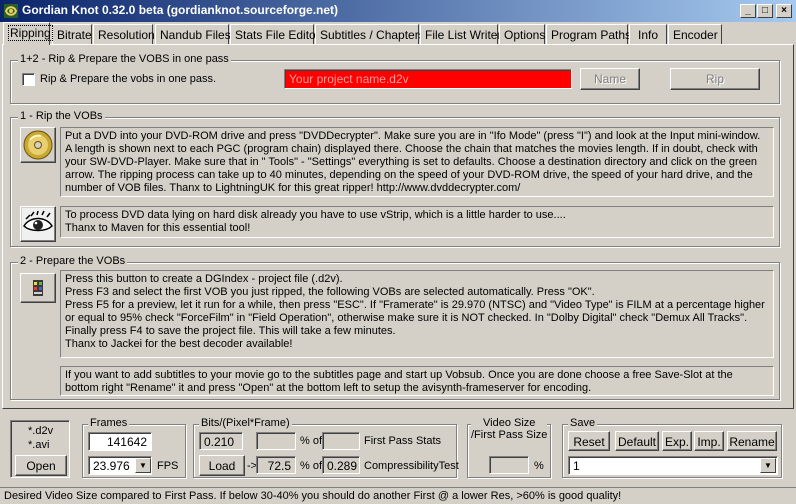 Image resolution: width=796 pixels, height=504 pixels. I want to click on tab-program-paths: Program Paths, so click(588, 34).